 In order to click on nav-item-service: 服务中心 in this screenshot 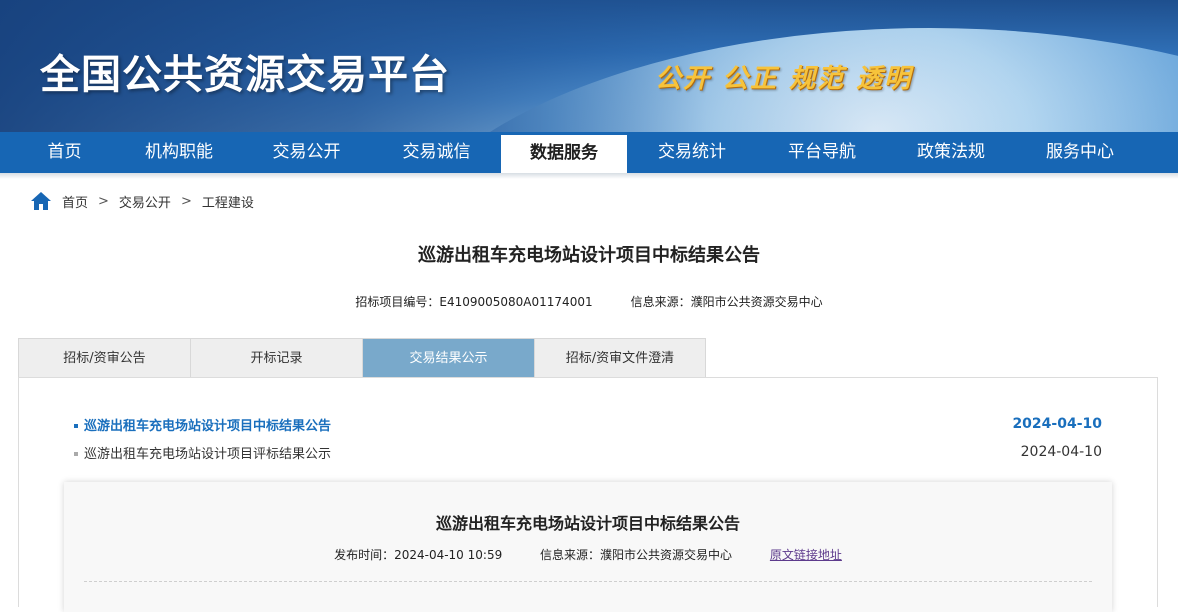, I will do `click(1080, 152)`.